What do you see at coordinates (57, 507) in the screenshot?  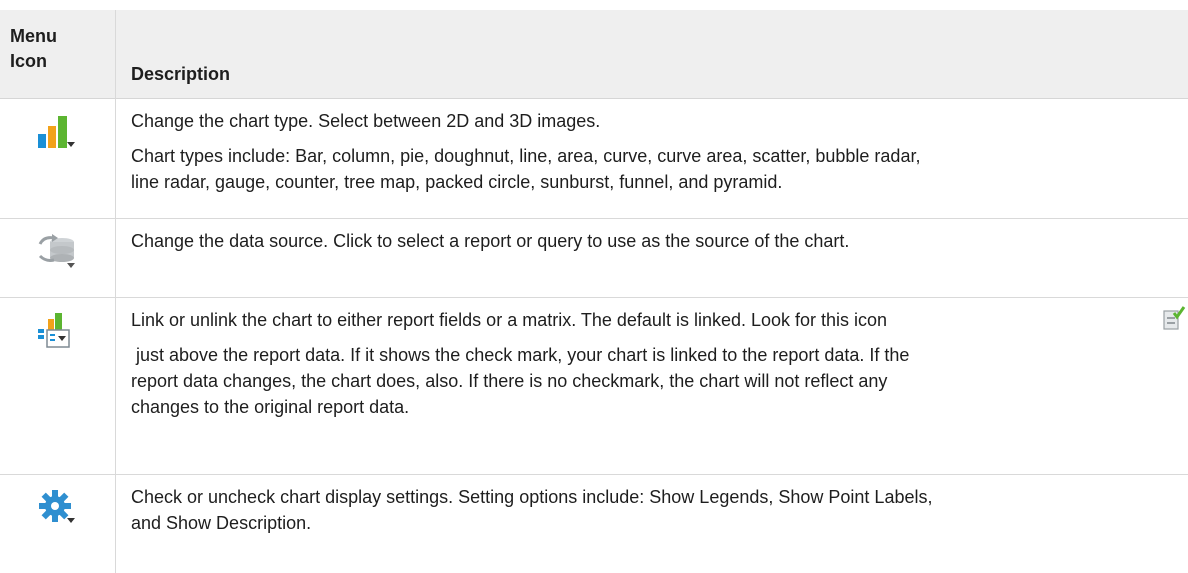 I see `settings-gear-icon` at bounding box center [57, 507].